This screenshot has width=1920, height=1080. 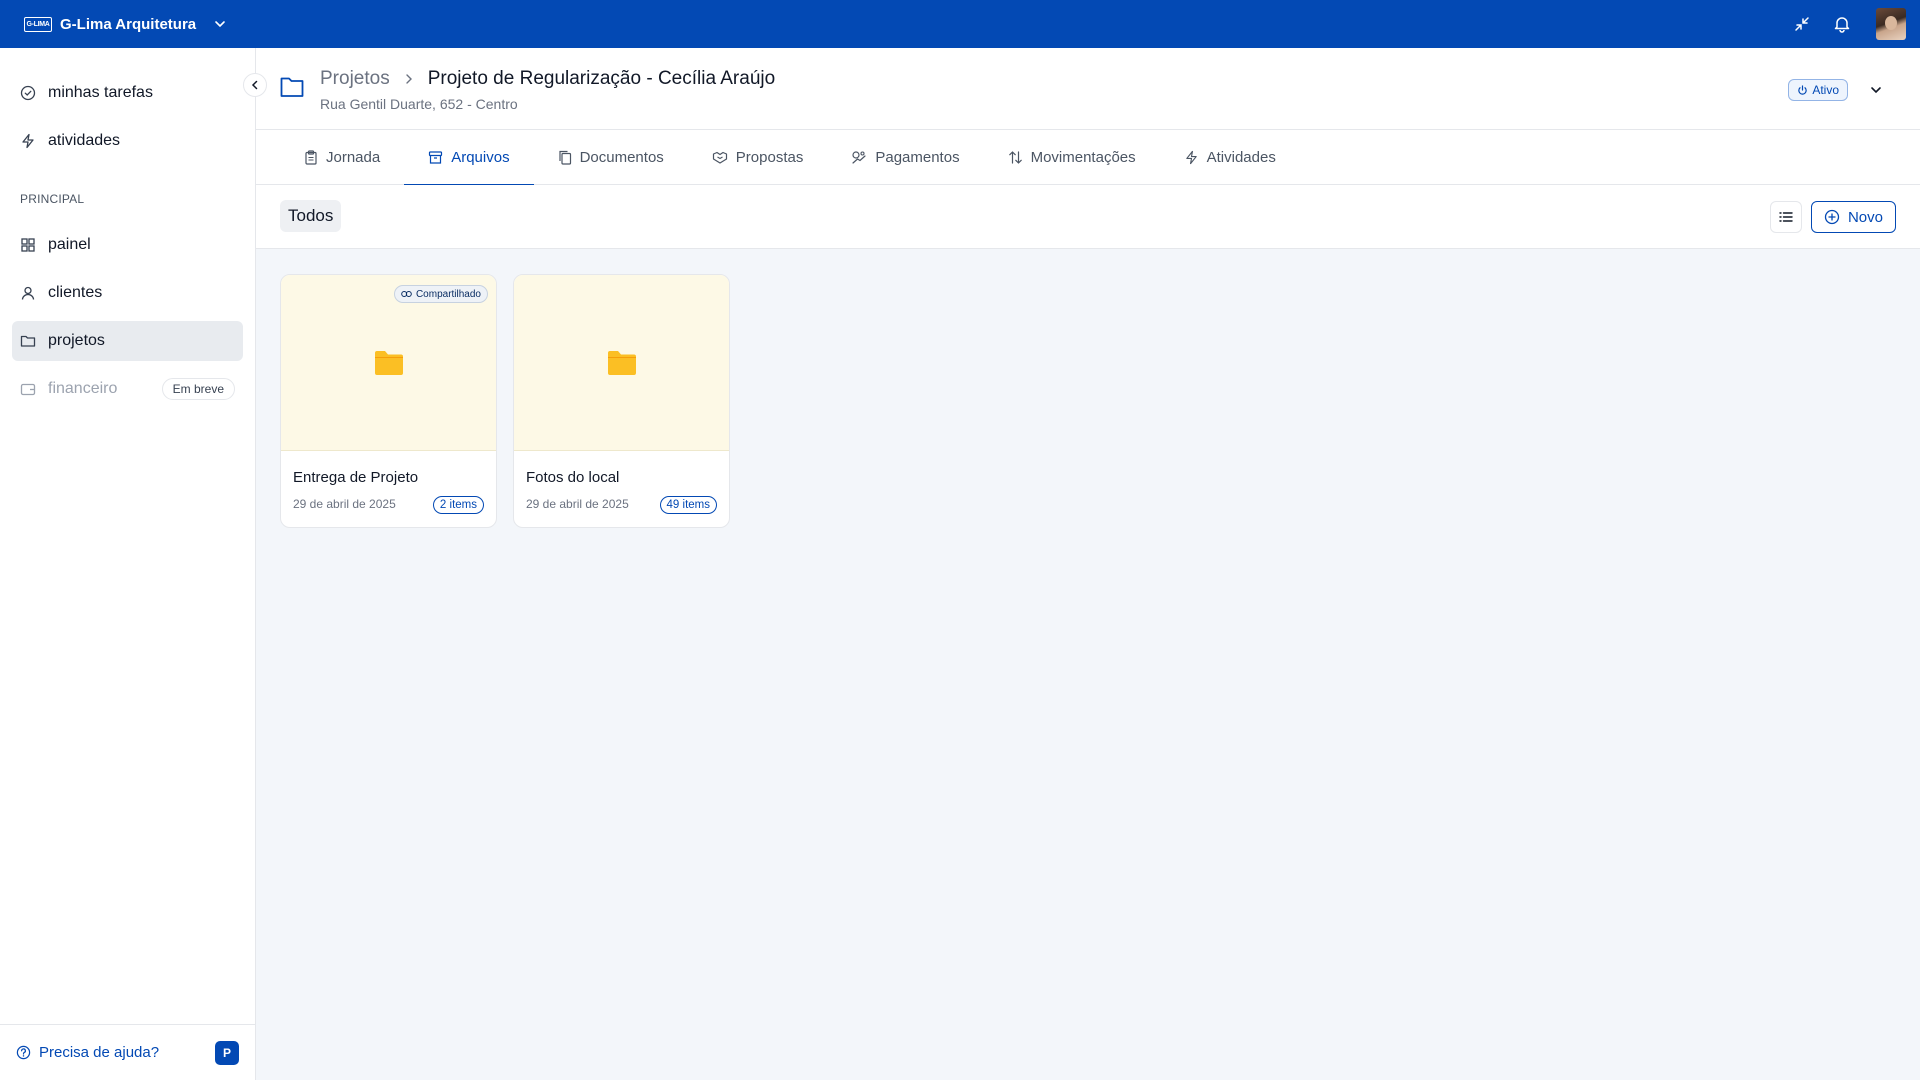 I want to click on help-circle-icon, so click(x=23, y=1052).